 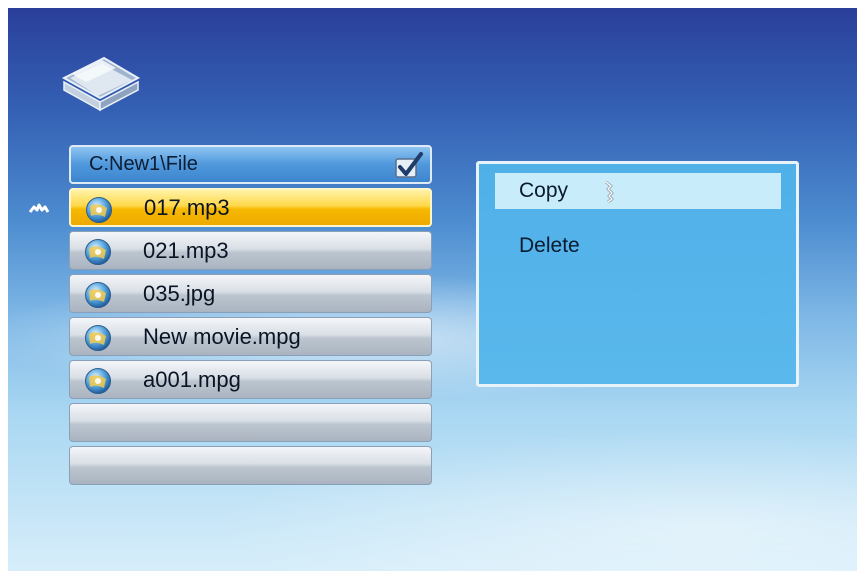 What do you see at coordinates (250, 207) in the screenshot?
I see `file-row: 017.mp3` at bounding box center [250, 207].